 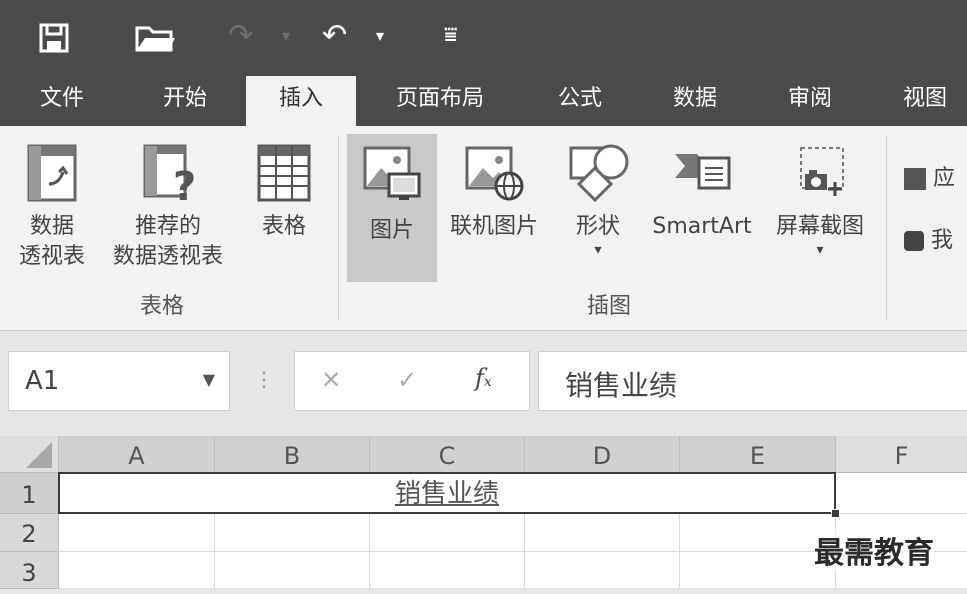 I want to click on store-label: 应, so click(x=944, y=178).